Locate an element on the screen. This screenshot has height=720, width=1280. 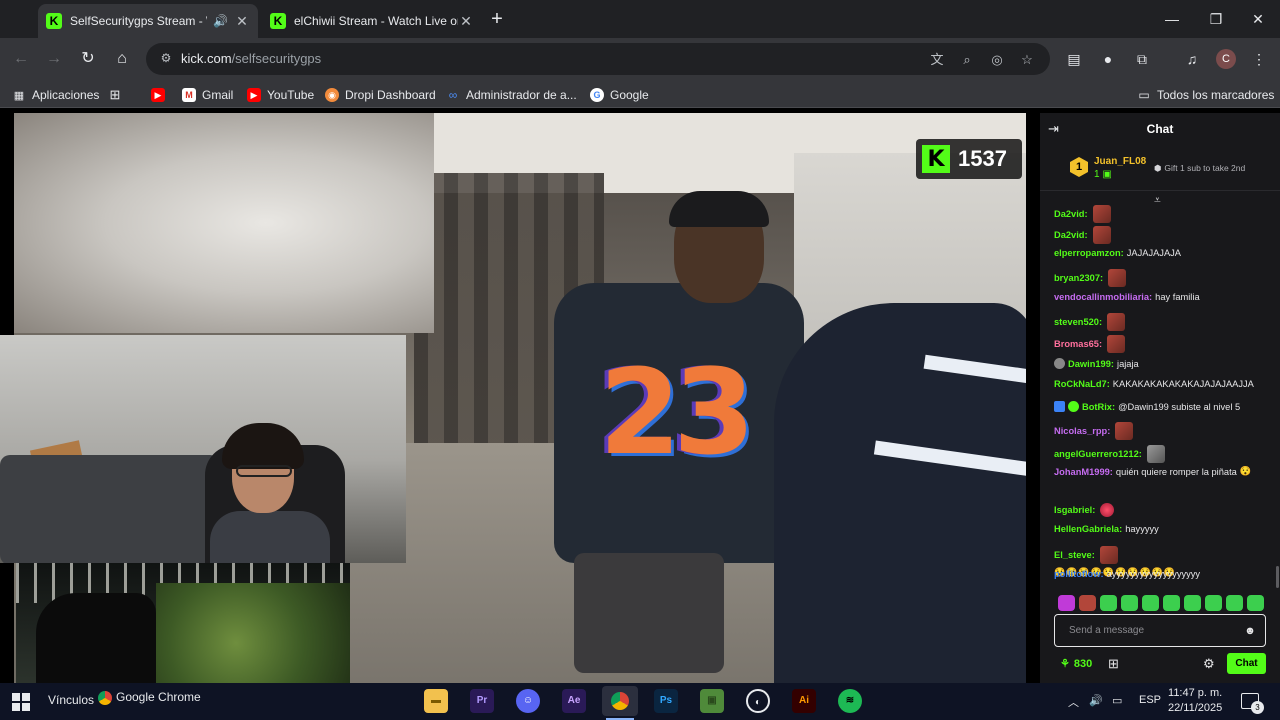
leader-username: Juan_FL08 is located at coordinates (1120, 161).